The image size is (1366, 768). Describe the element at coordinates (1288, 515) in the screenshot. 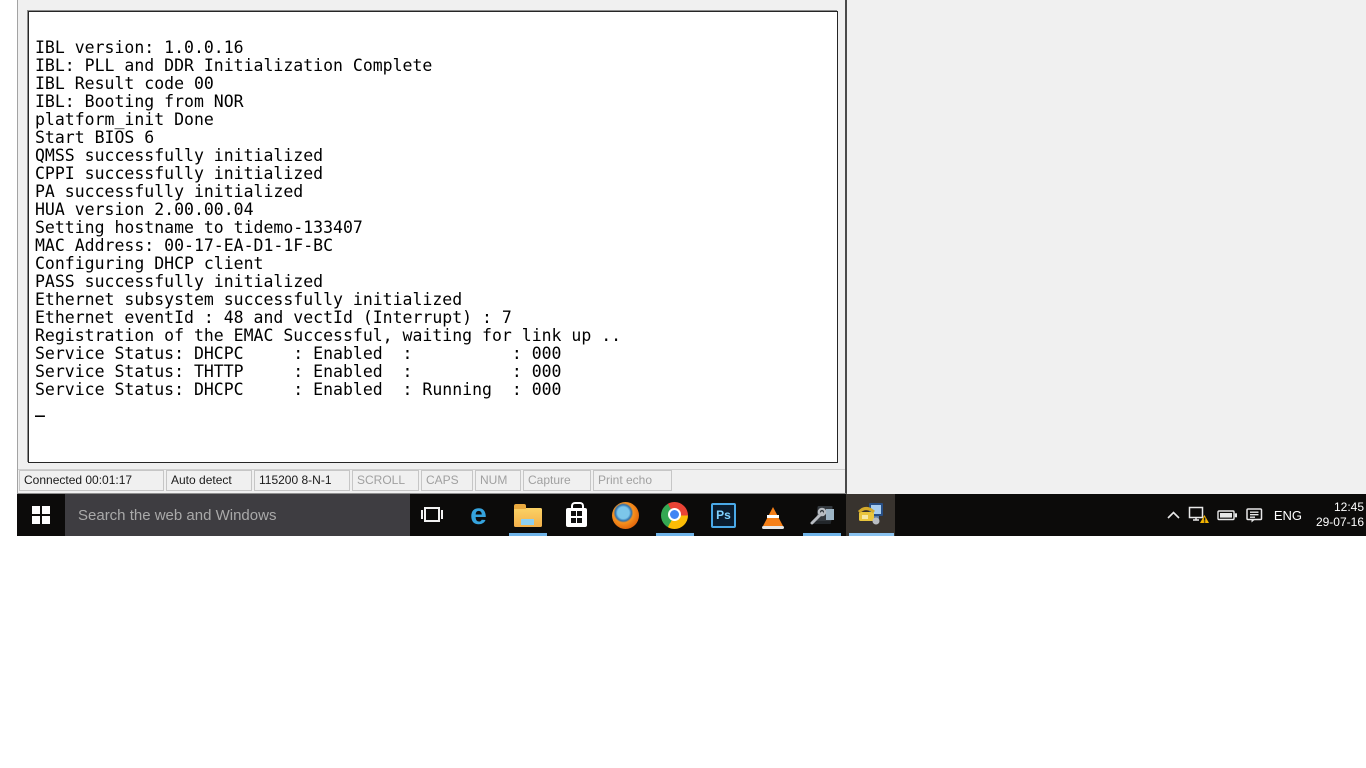

I see `tray-language-button: ENG` at that location.